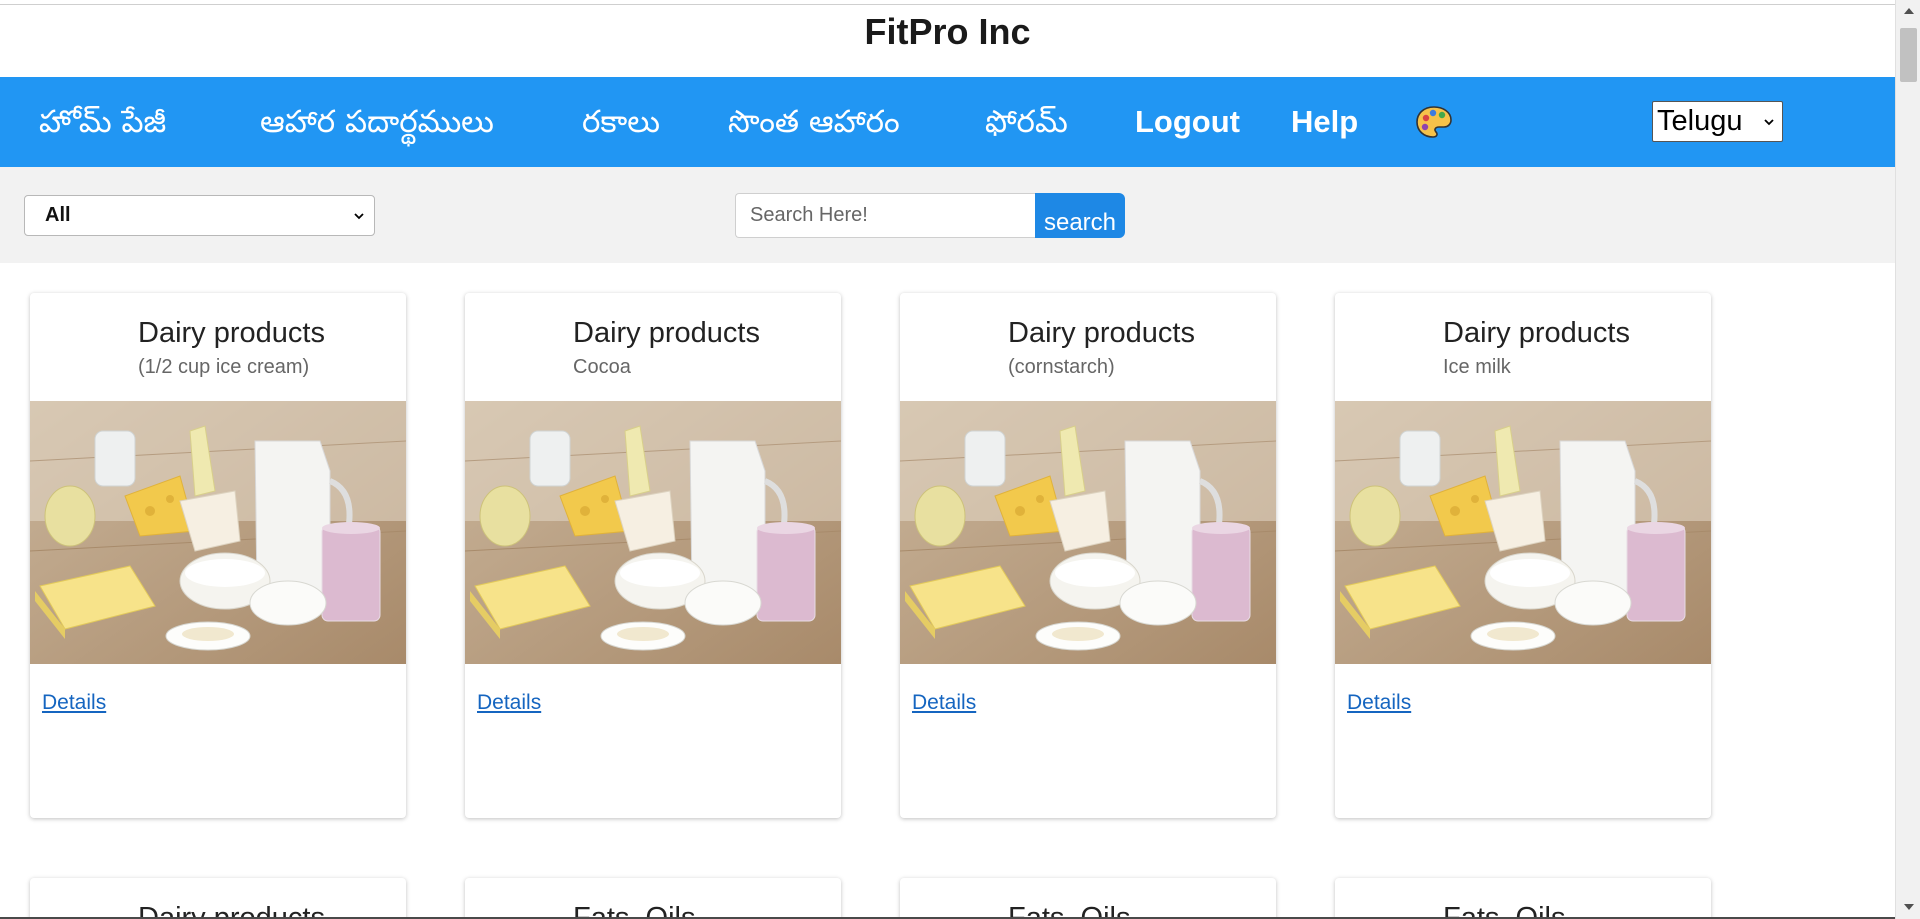 The width and height of the screenshot is (1920, 919). Describe the element at coordinates (224, 367) in the screenshot. I see `card-subtitle: (1/2 cup ice cream)` at that location.